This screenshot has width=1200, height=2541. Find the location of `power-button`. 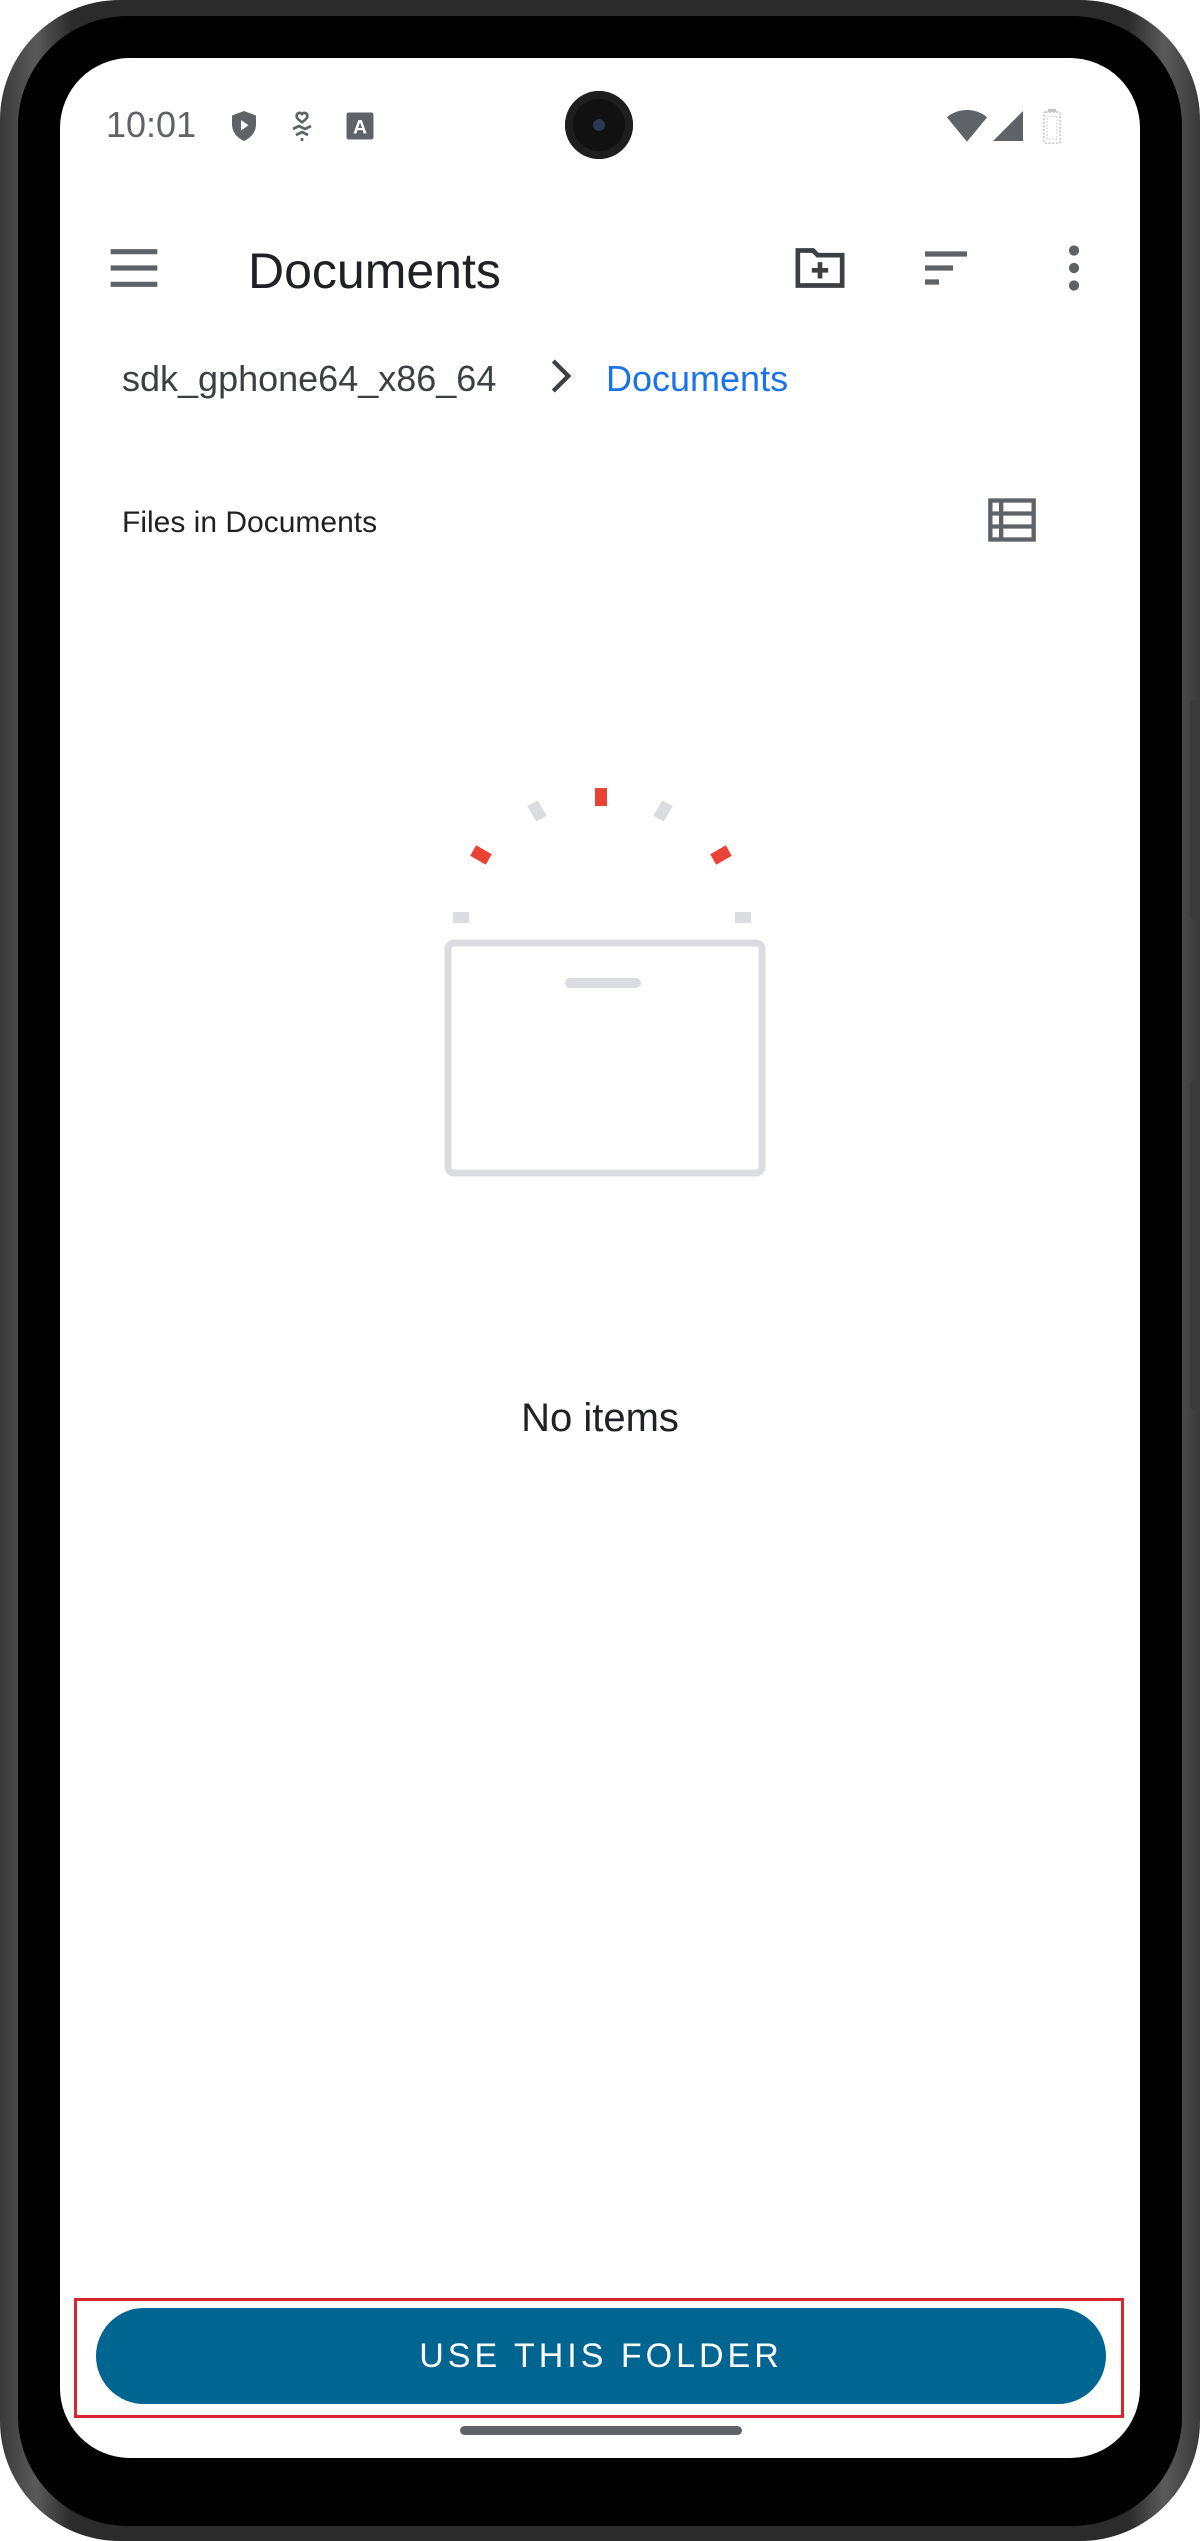

power-button is located at coordinates (1195, 810).